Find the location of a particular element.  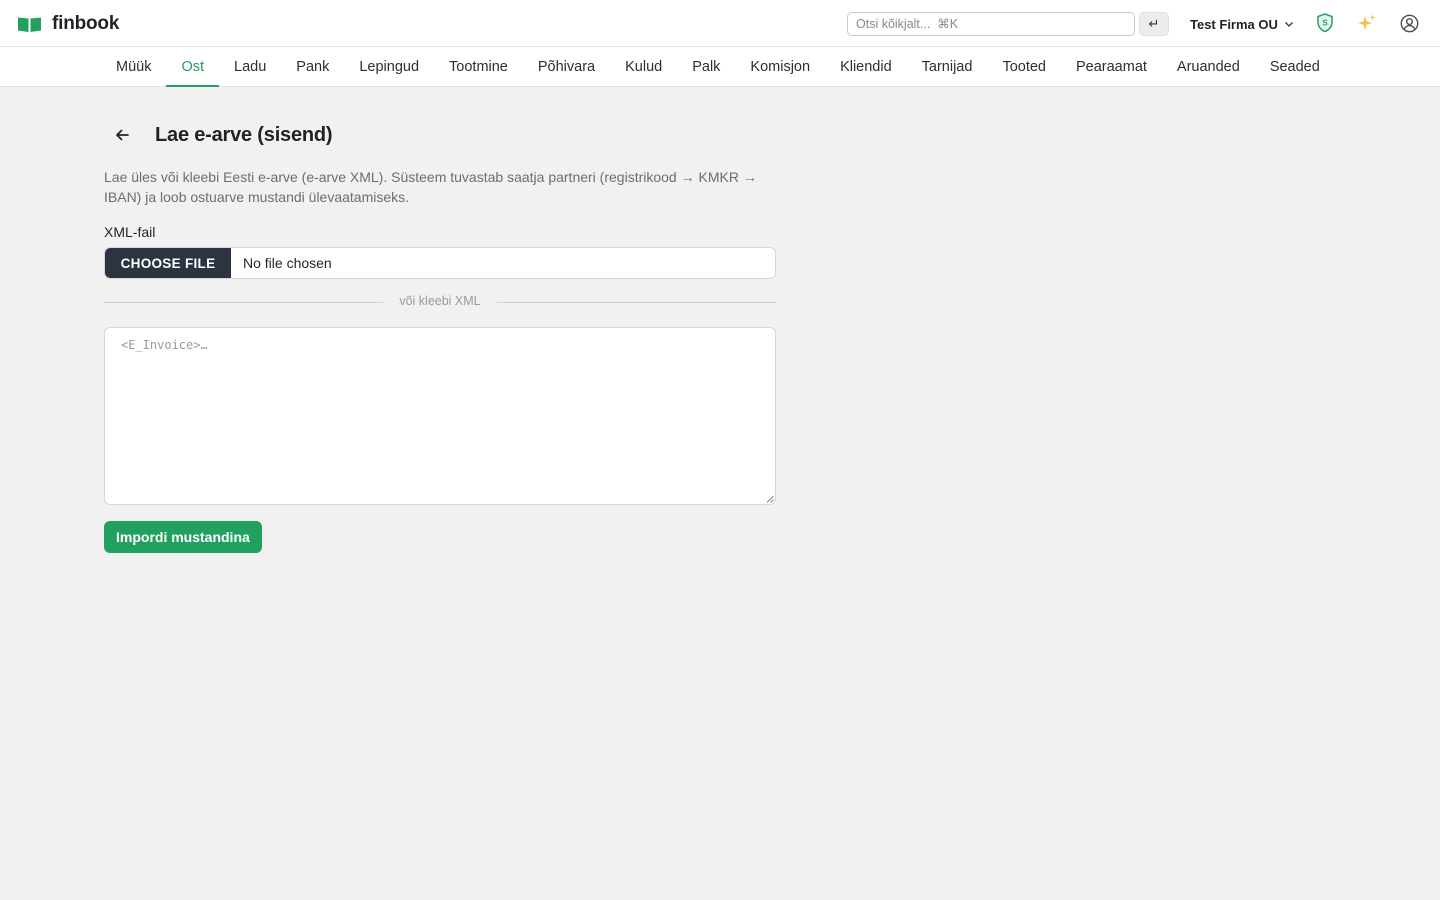

sparkle-icon is located at coordinates (1367, 23).